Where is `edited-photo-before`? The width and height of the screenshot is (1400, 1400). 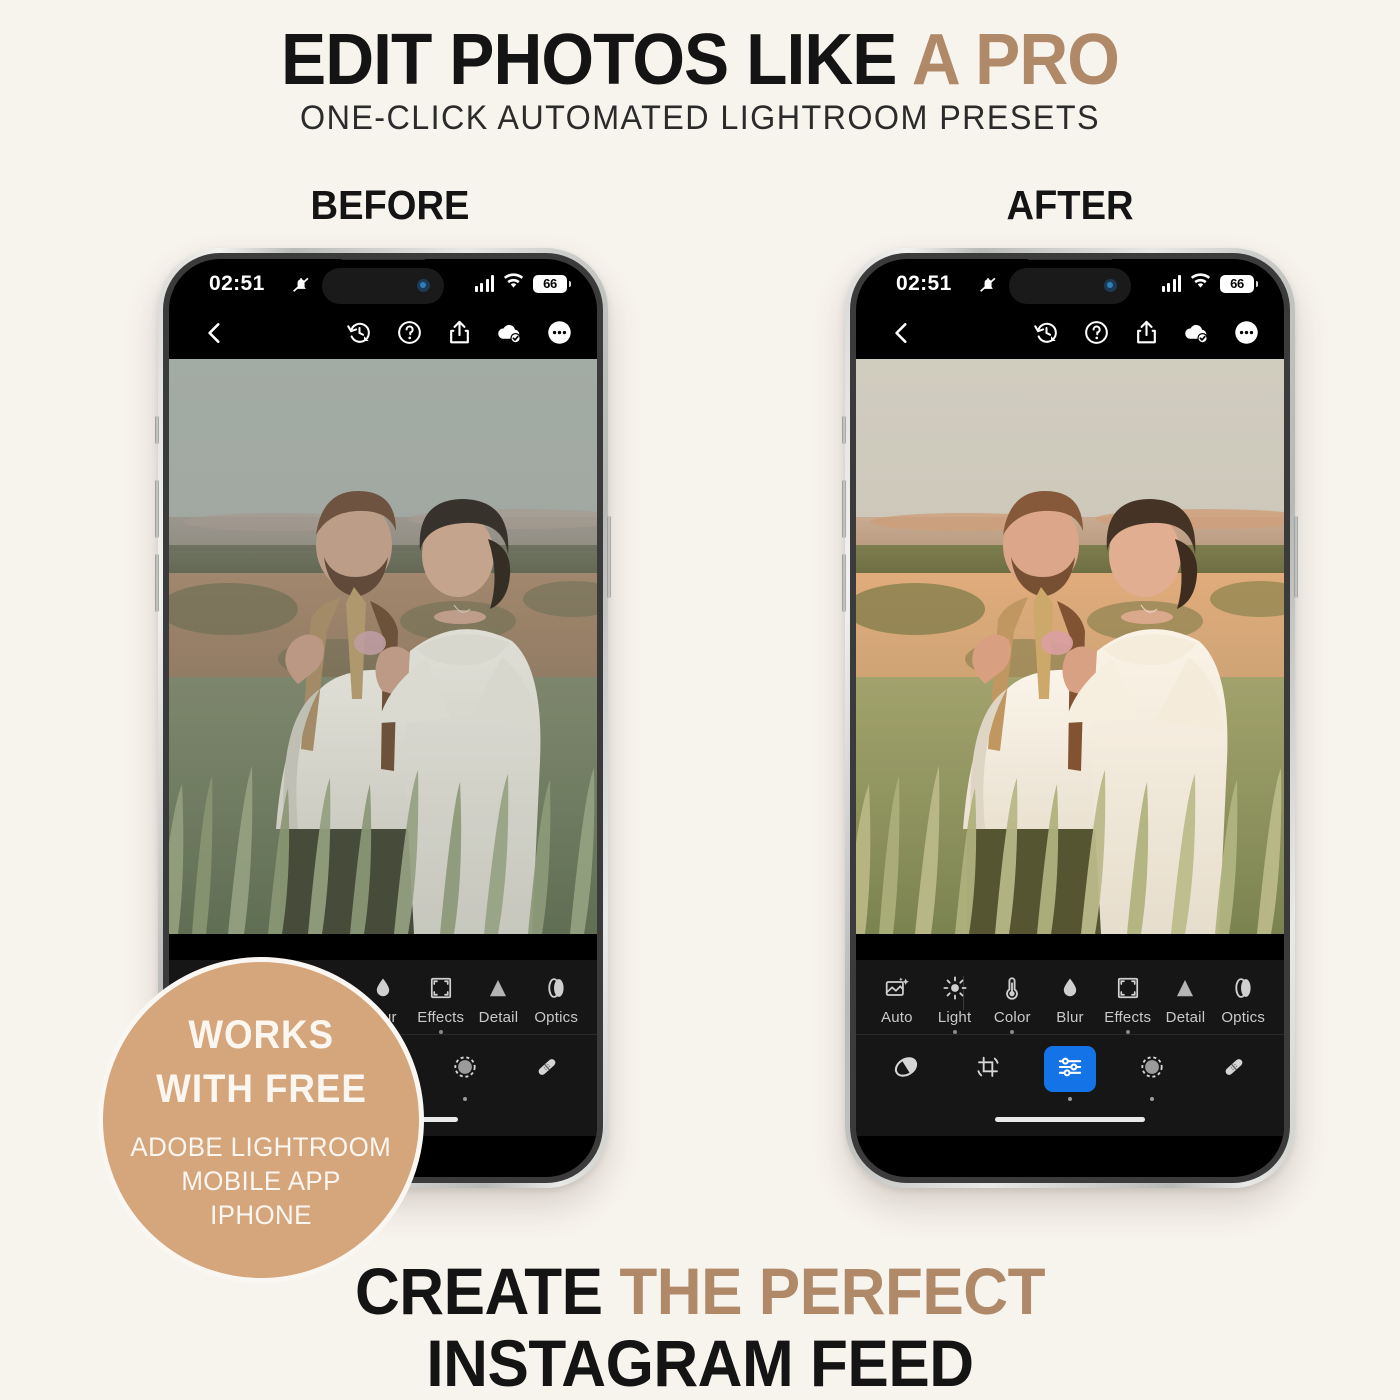
edited-photo-before is located at coordinates (383, 646).